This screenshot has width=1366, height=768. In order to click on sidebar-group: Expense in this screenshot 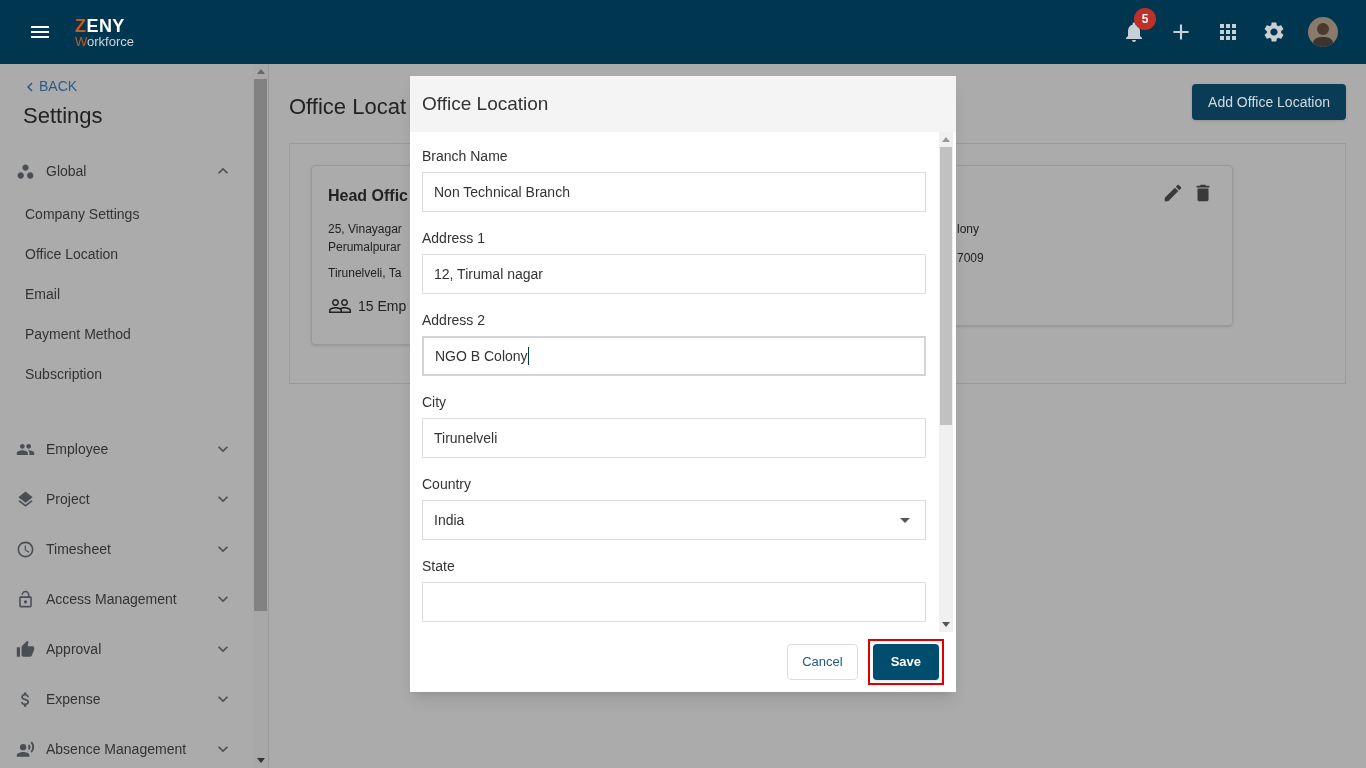, I will do `click(124, 699)`.